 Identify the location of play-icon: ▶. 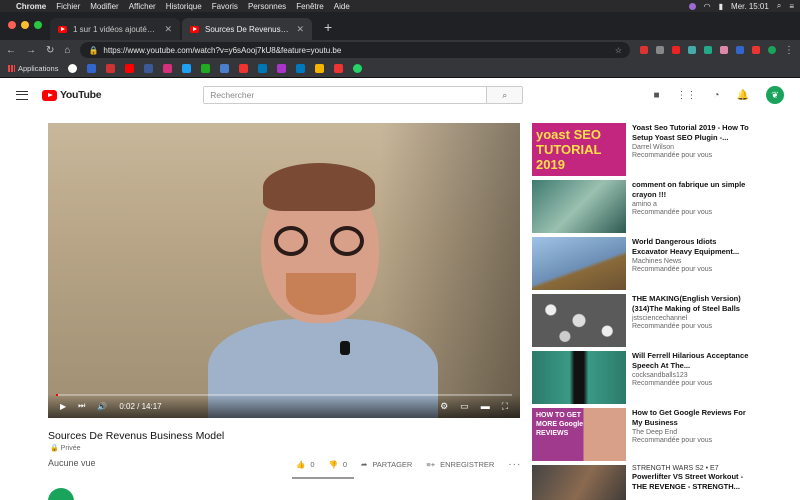
(63, 406).